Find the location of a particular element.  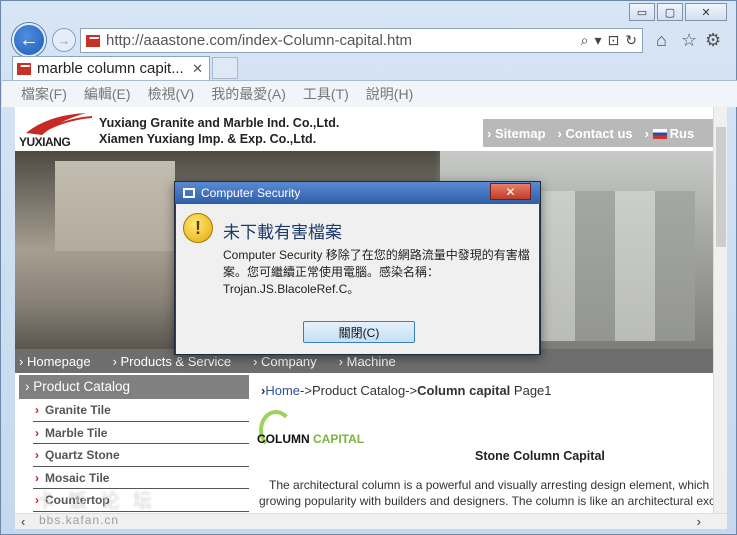

breadcrumb-current: Column capital is located at coordinates (464, 390).